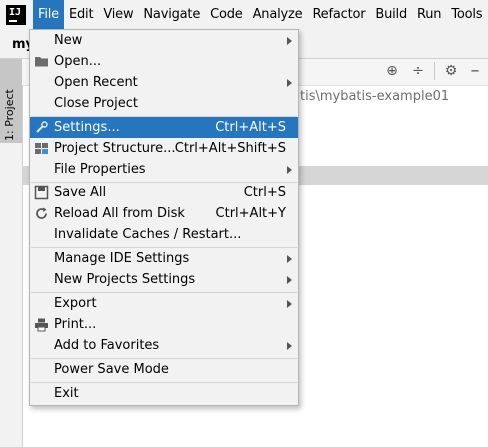  Describe the element at coordinates (42, 127) in the screenshot. I see `wrench-icon` at that location.